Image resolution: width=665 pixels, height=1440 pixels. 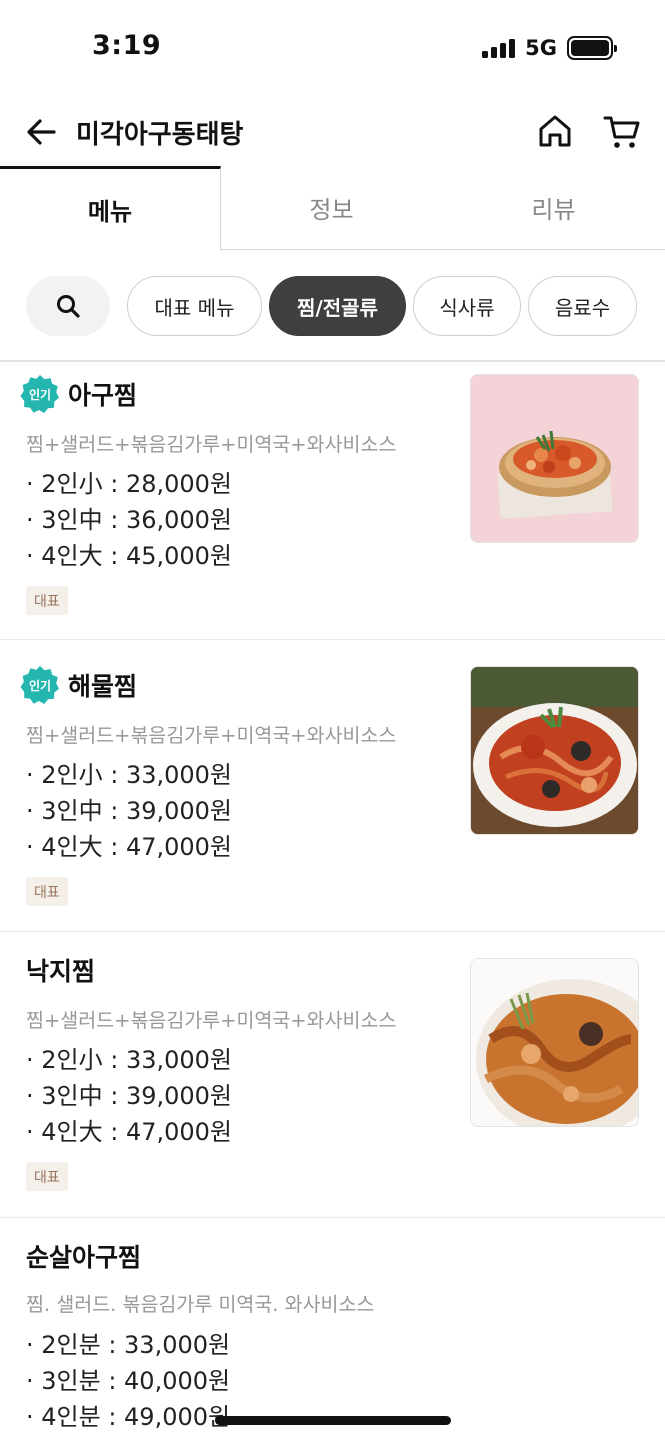 I want to click on battery-icon, so click(x=592, y=48).